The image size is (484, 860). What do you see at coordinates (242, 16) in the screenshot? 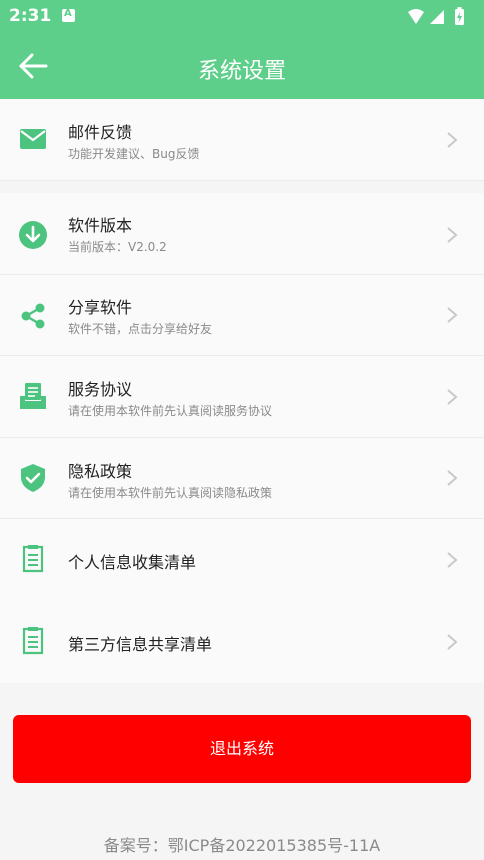
I see `status-bar: 2:31` at bounding box center [242, 16].